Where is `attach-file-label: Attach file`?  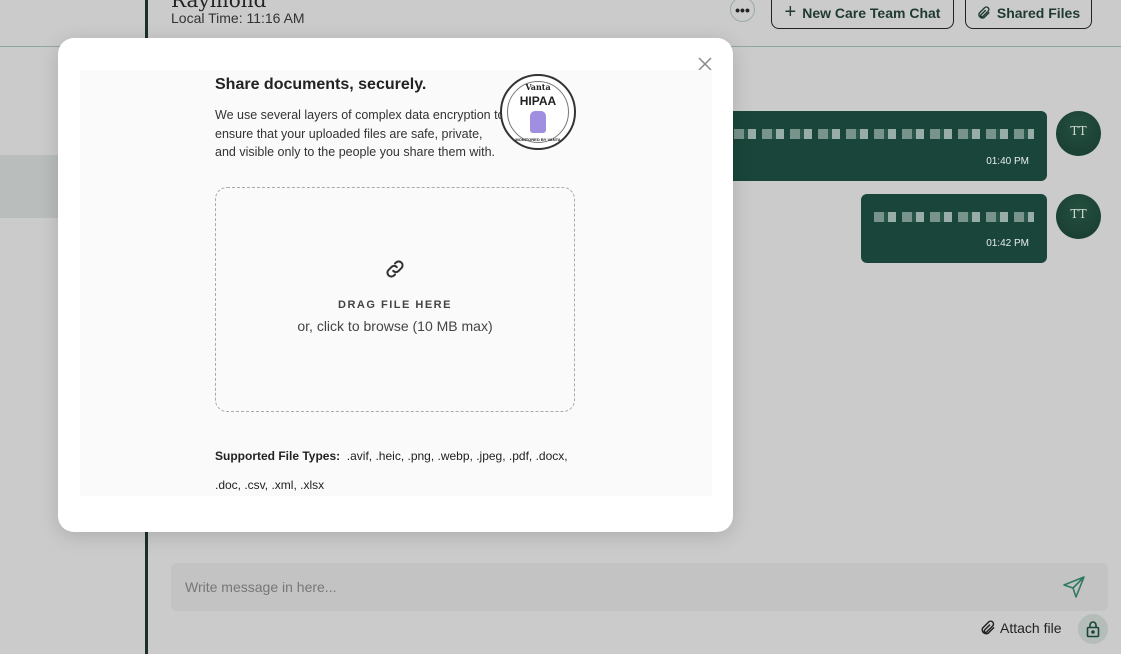 attach-file-label: Attach file is located at coordinates (1031, 628).